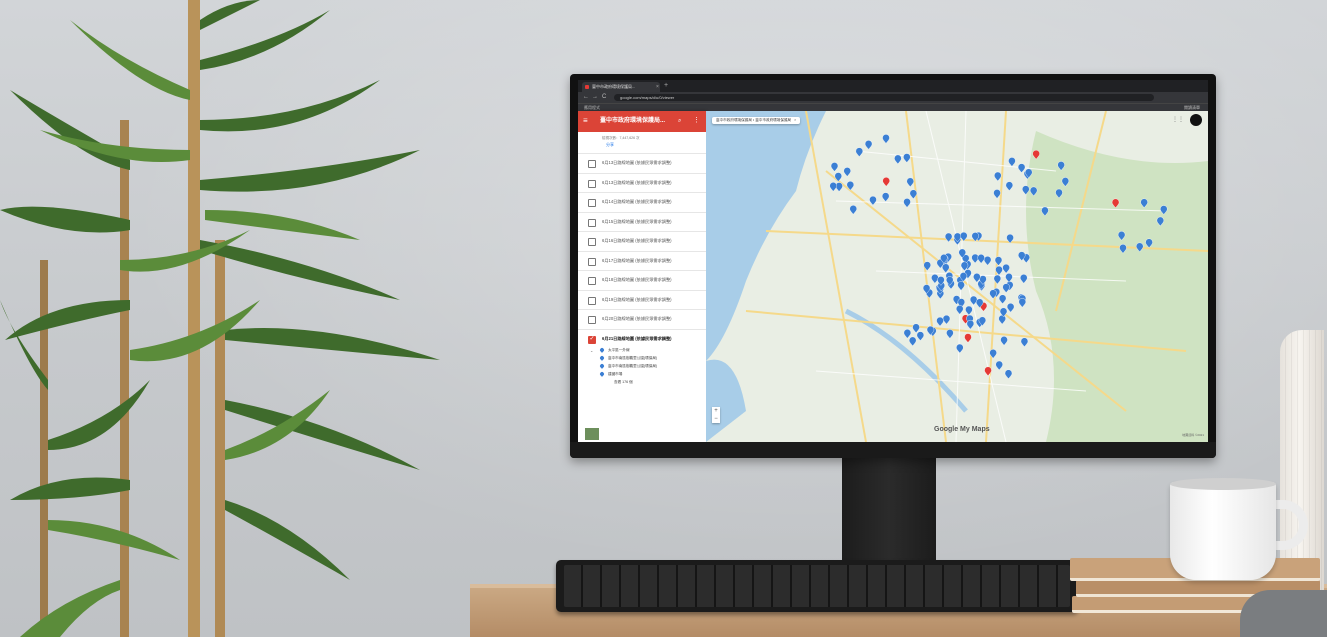 This screenshot has height=637, width=1327. I want to click on layer-item: 6月19日路線地圖 (依據民眾需求調整), so click(642, 299).